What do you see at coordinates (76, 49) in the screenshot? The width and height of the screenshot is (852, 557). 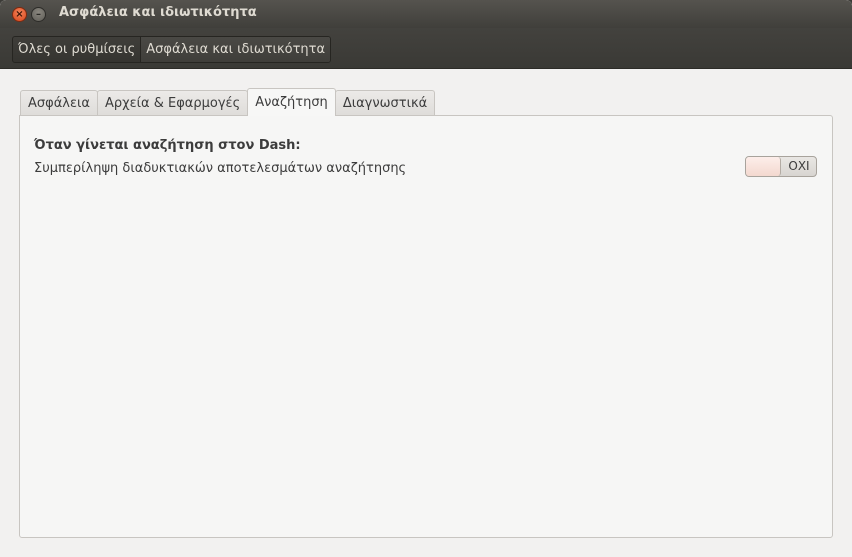 I see `breadcrumb-all-settings: Όλες οι ρυθμίσεις` at bounding box center [76, 49].